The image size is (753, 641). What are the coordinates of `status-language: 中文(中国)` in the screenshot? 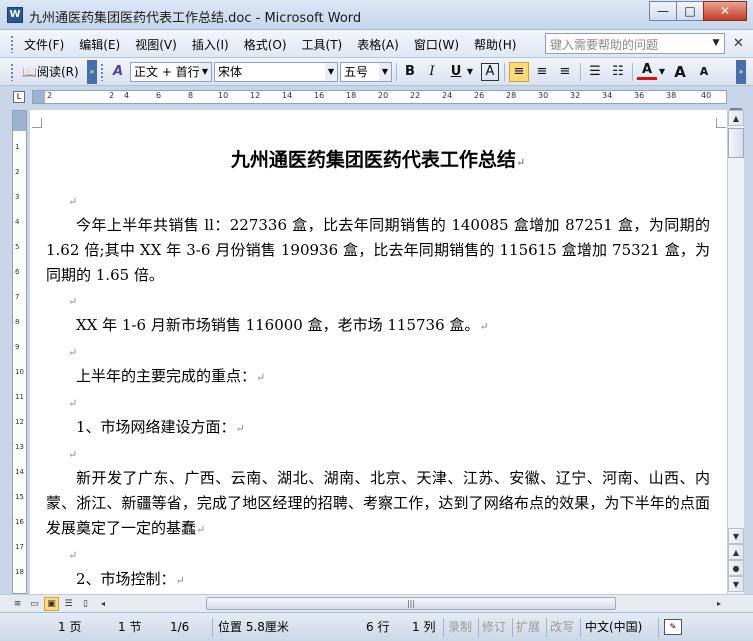 It's located at (613, 627).